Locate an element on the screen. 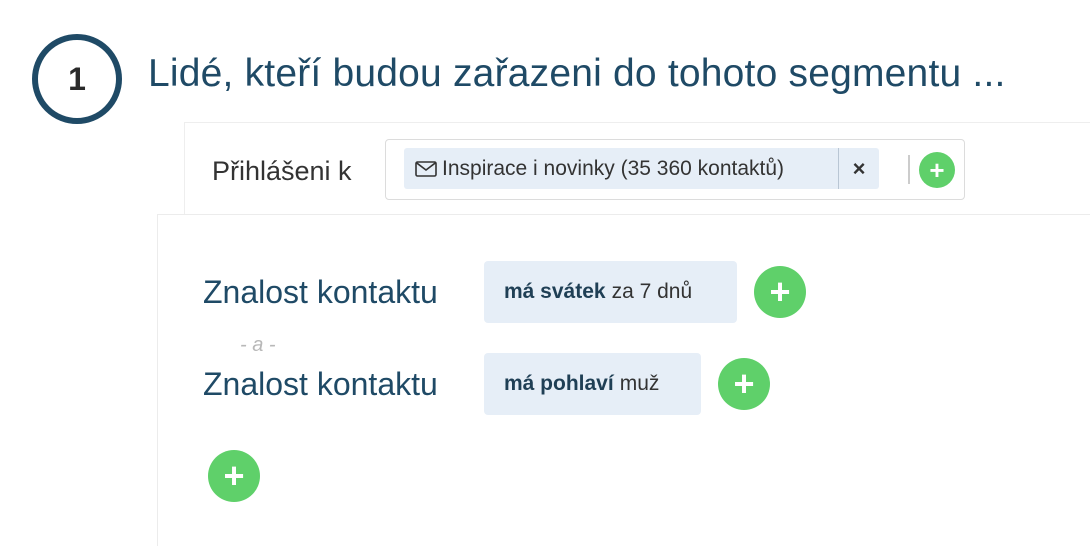 The height and width of the screenshot is (546, 1090). subscription-tag: Inspirace i novinky (35 360 kontaktů) is located at coordinates (641, 168).